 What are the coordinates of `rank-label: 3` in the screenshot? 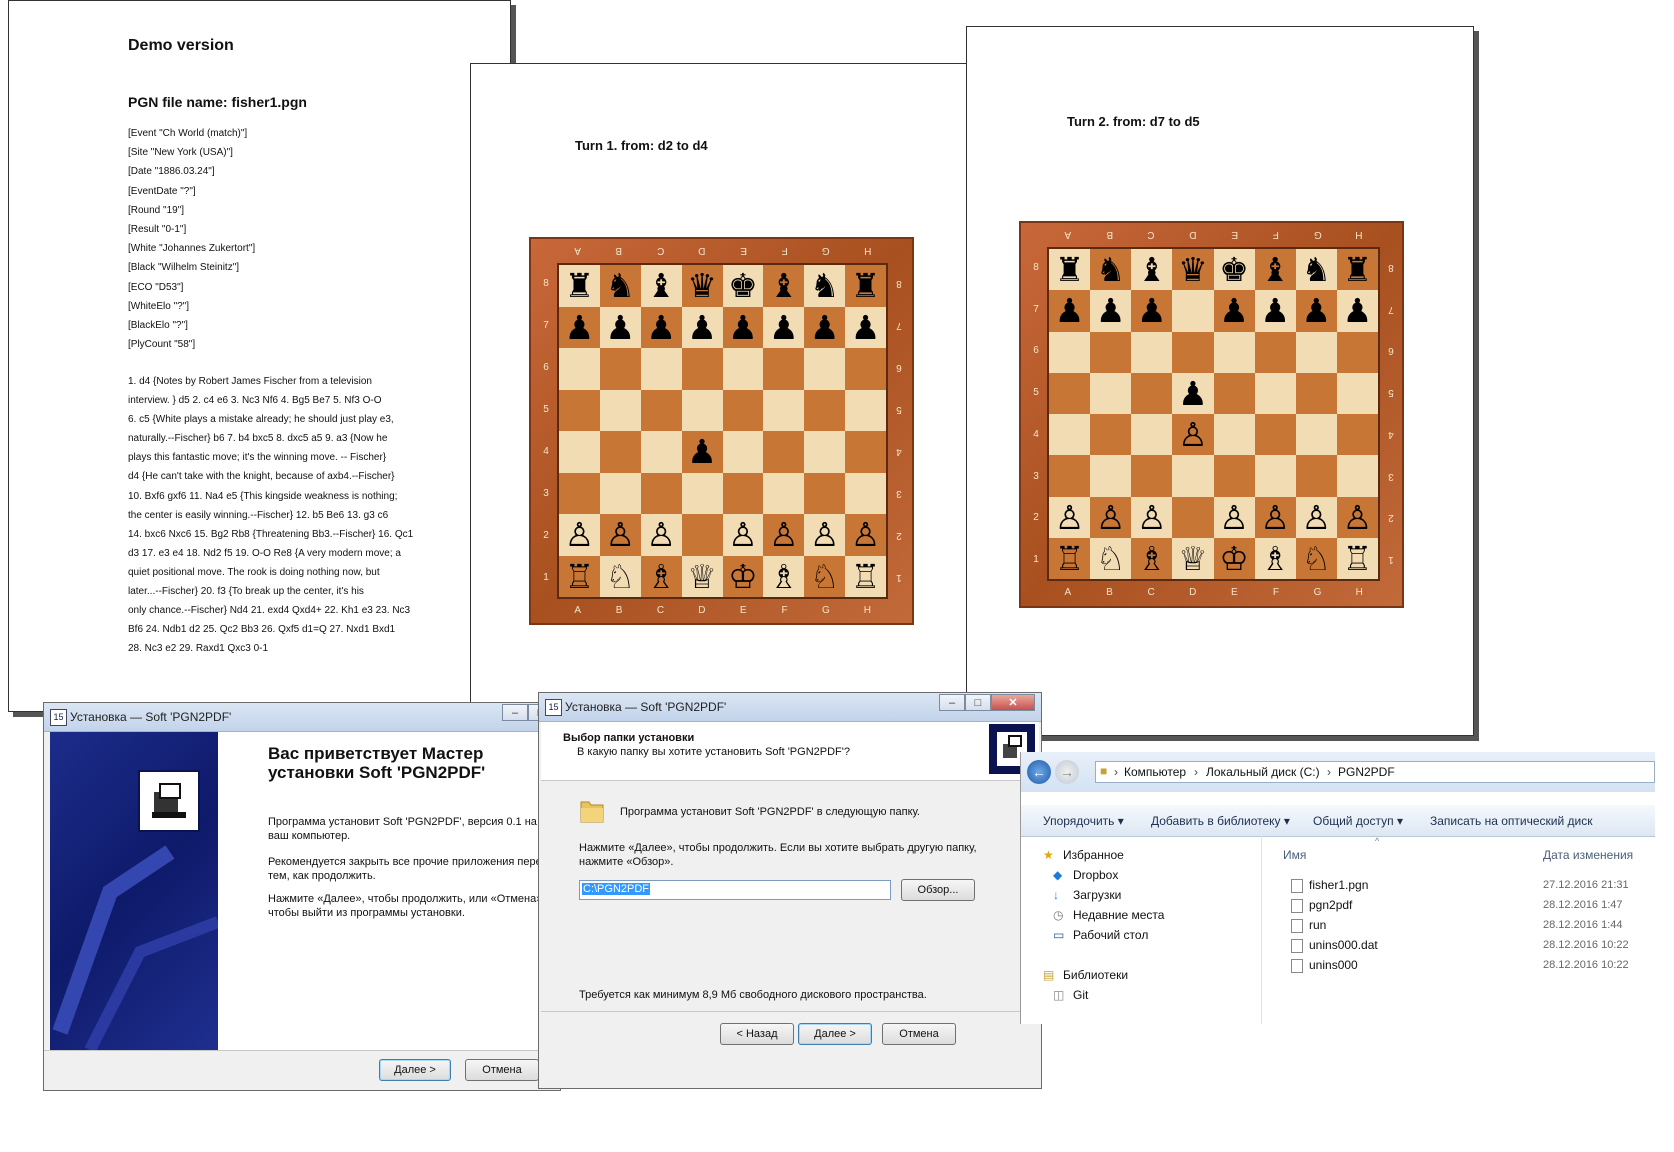 It's located at (546, 493).